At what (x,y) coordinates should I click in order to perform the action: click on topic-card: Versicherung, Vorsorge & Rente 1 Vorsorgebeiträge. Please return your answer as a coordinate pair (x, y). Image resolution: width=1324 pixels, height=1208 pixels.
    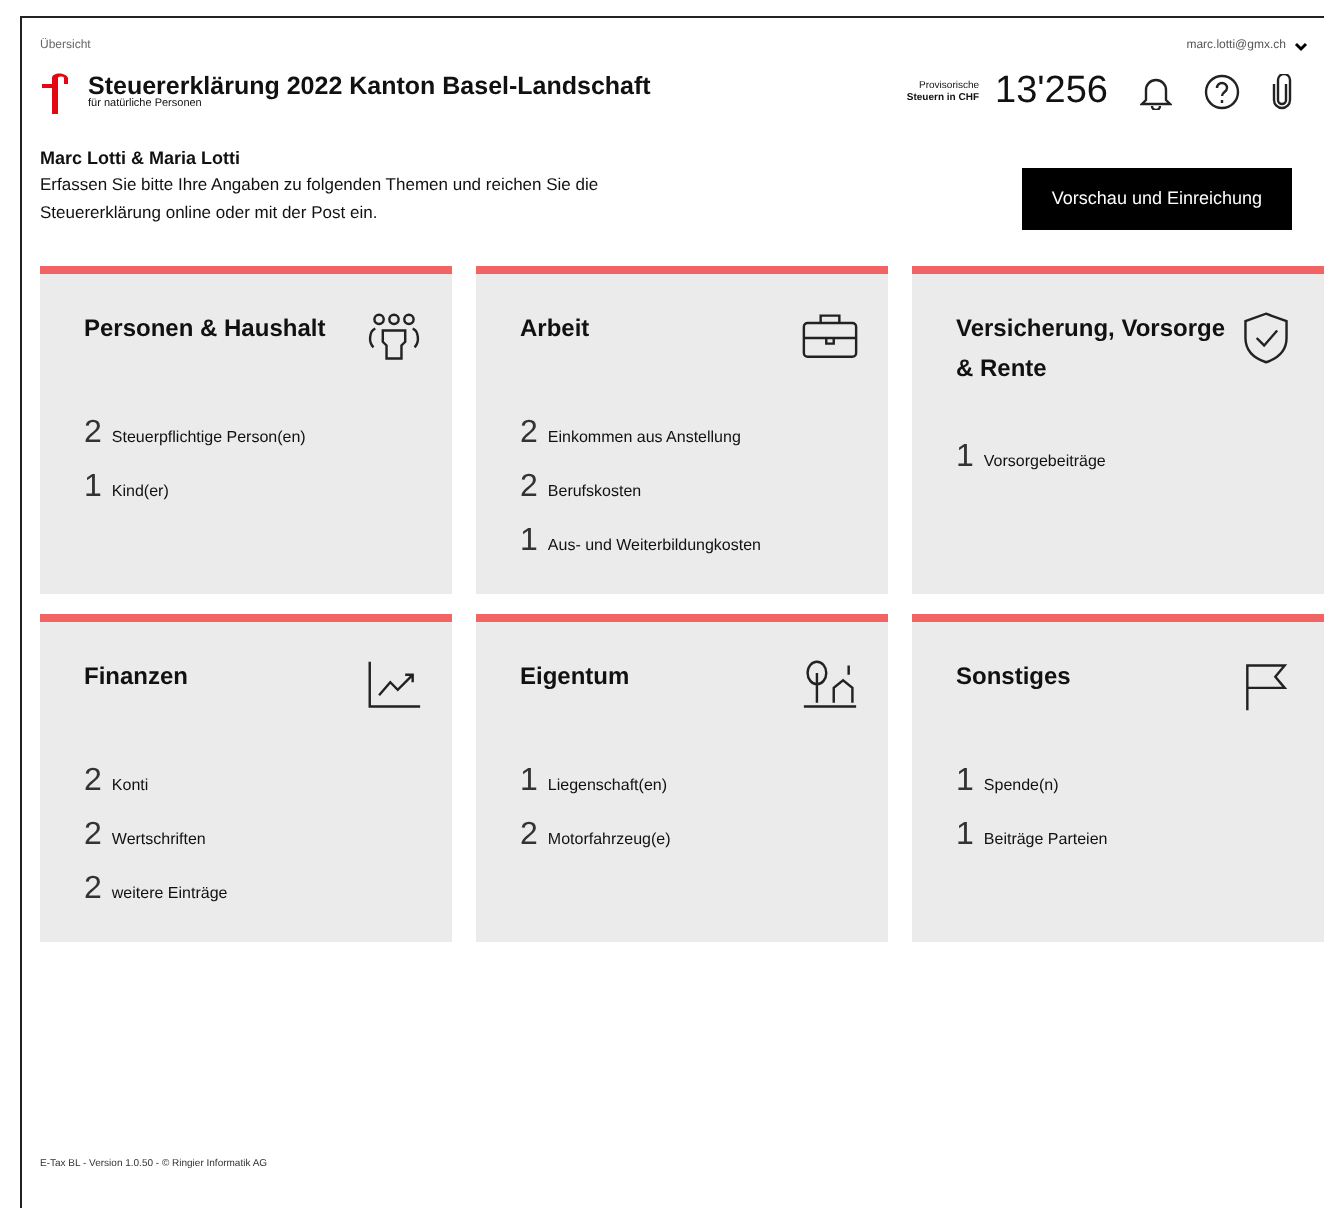
    Looking at the image, I should click on (1118, 430).